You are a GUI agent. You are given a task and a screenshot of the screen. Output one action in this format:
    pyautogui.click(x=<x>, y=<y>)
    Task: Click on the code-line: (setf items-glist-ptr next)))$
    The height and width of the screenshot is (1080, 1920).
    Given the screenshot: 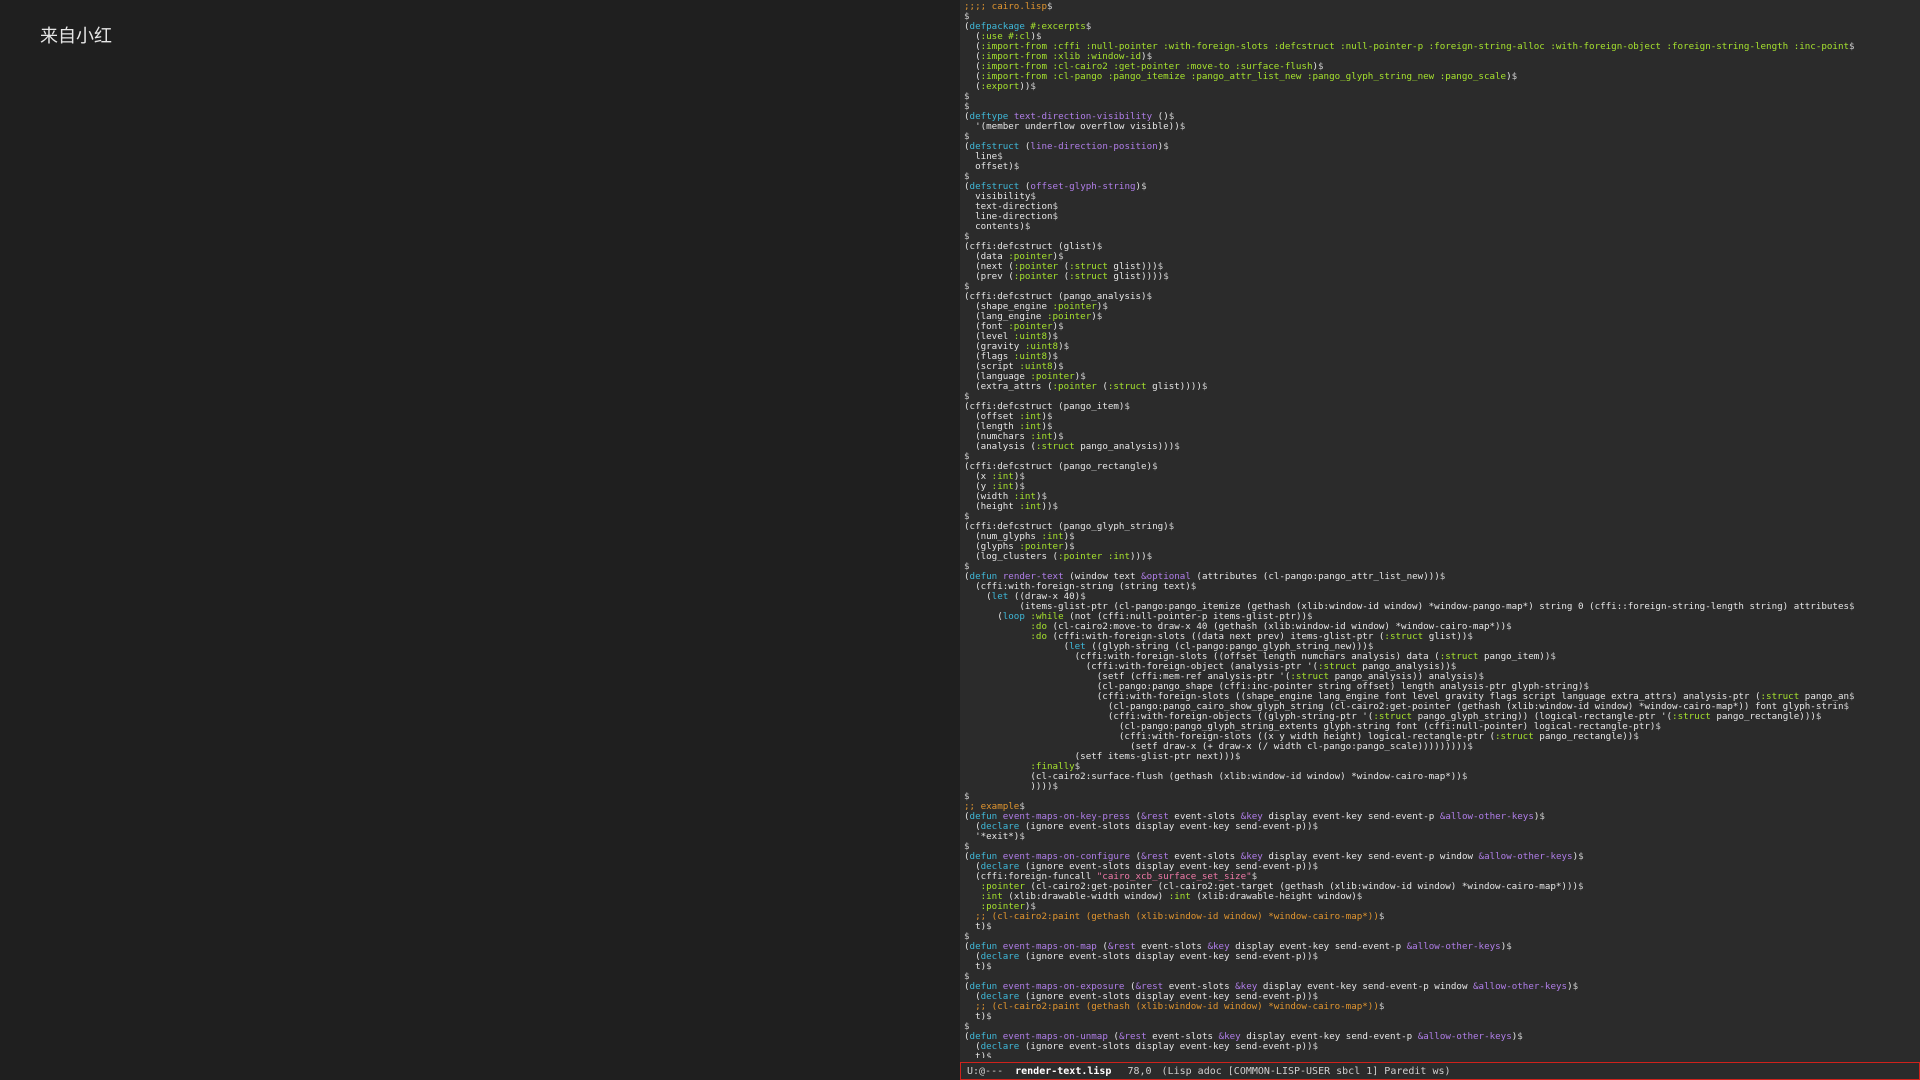 What is the action you would take?
    pyautogui.click(x=1442, y=757)
    